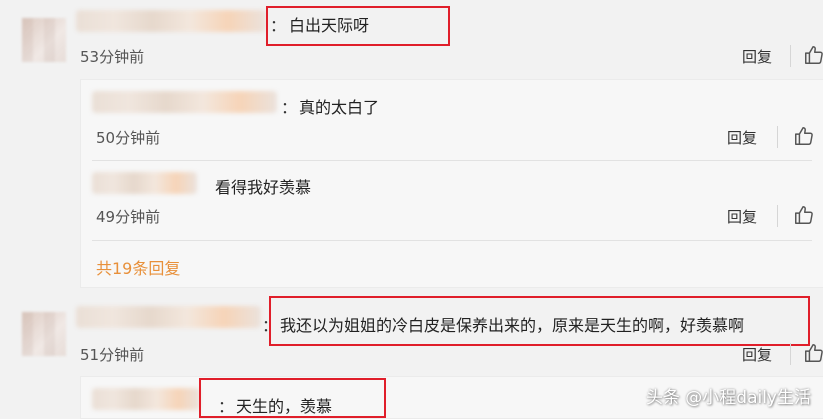 This screenshot has width=823, height=419. What do you see at coordinates (263, 187) in the screenshot?
I see `reply-text: 看得我好羡慕` at bounding box center [263, 187].